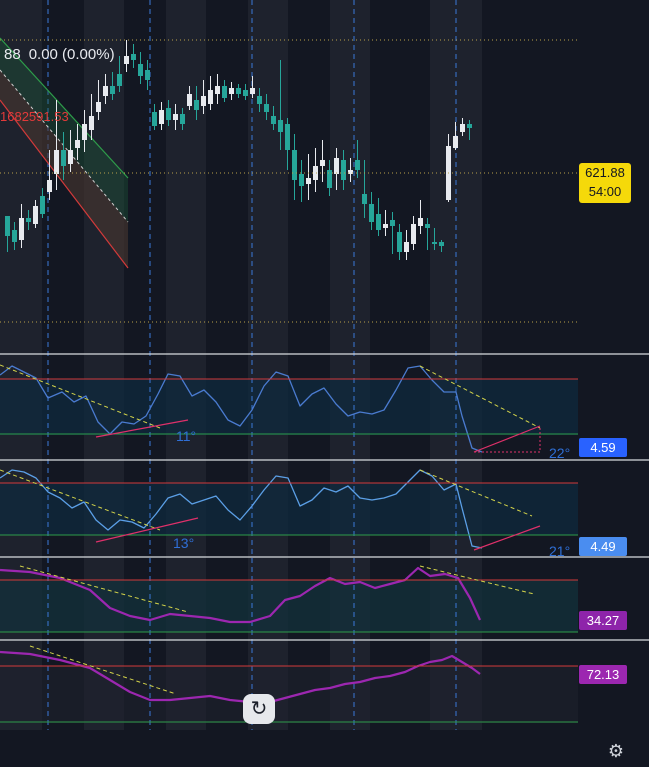 The height and width of the screenshot is (767, 649). Describe the element at coordinates (603, 620) in the screenshot. I see `osc3-value-label: 34.27` at that location.